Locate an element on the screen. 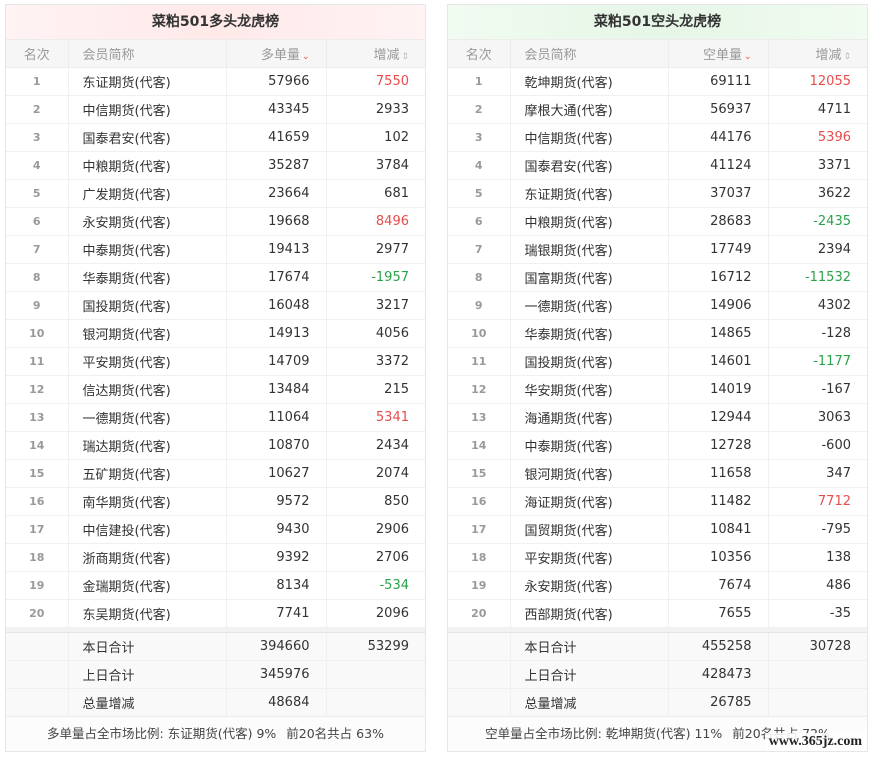  rank-cell: 8 is located at coordinates (479, 277).